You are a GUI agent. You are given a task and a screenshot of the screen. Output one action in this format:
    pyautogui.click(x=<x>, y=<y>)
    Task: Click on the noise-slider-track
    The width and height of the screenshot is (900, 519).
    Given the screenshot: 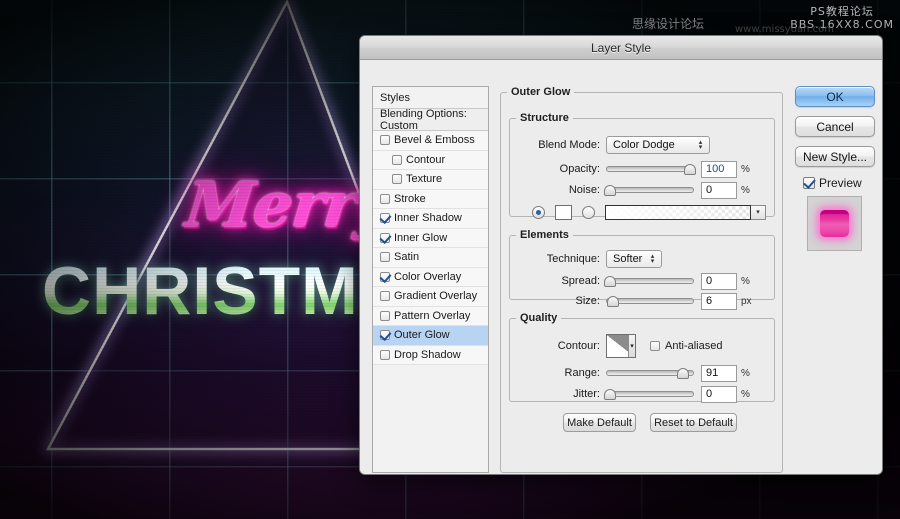 What is the action you would take?
    pyautogui.click(x=650, y=190)
    